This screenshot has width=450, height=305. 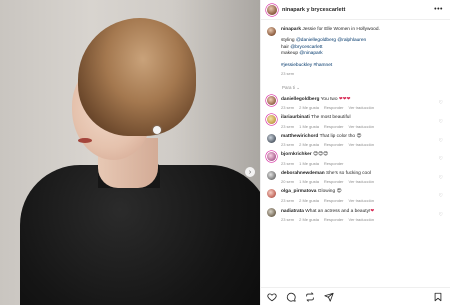 What do you see at coordinates (295, 117) in the screenshot?
I see `comment-username: ilariaurbinati` at bounding box center [295, 117].